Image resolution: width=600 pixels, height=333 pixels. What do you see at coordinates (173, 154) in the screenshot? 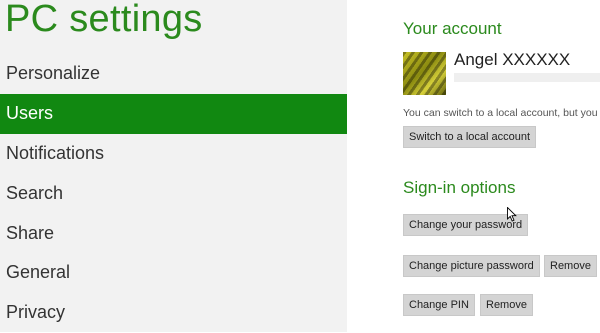
I see `nav-item-notifications: Notifications` at bounding box center [173, 154].